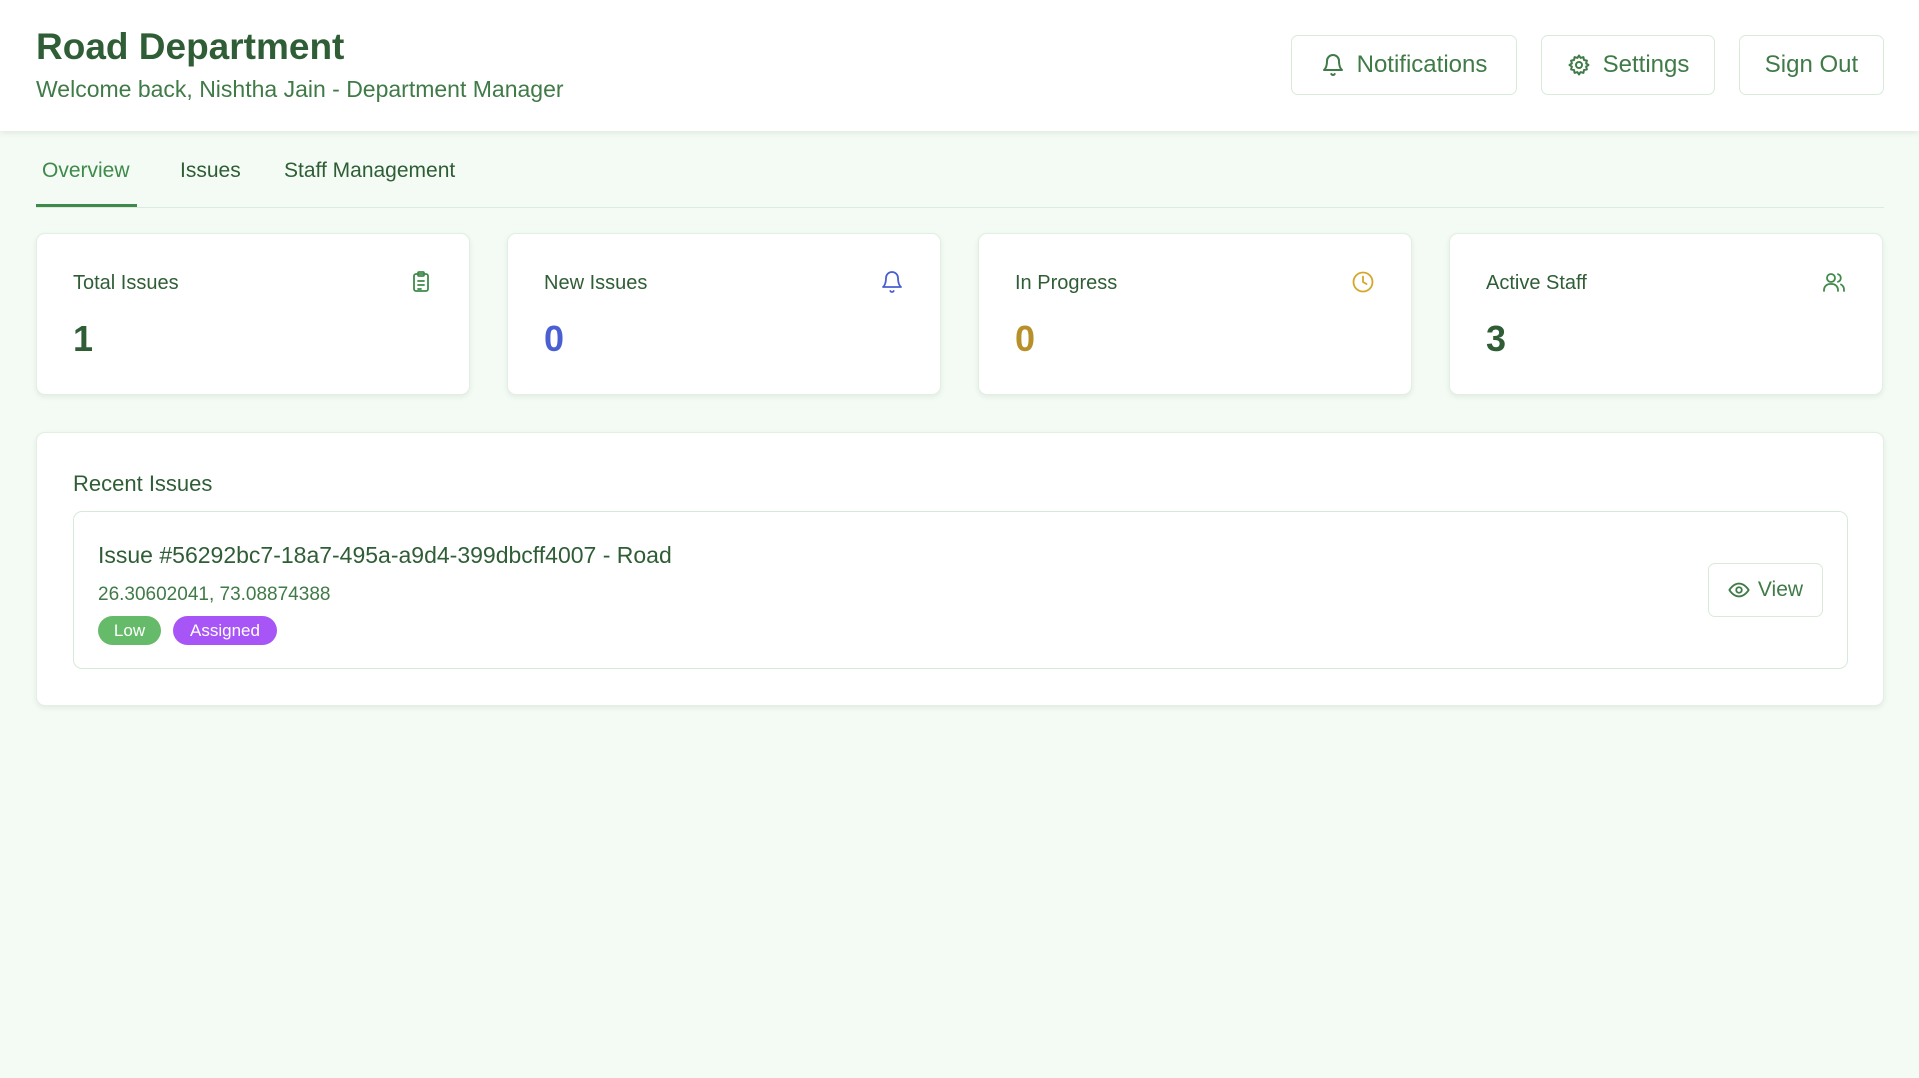 This screenshot has width=1919, height=1078. Describe the element at coordinates (1066, 283) in the screenshot. I see `stat-label: In Progress` at that location.